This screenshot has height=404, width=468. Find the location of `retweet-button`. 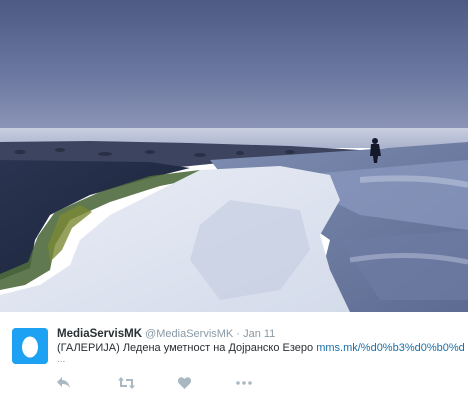

retweet-button is located at coordinates (127, 383).